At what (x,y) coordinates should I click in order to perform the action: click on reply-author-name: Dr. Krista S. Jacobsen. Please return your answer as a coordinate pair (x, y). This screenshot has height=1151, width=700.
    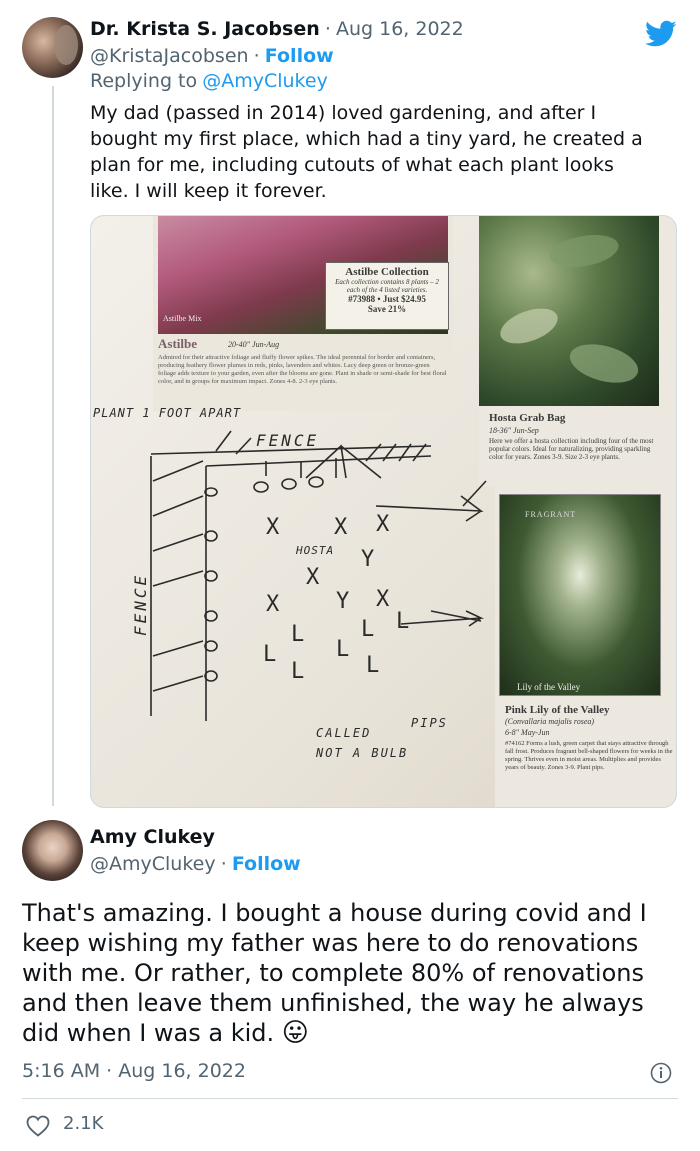
    Looking at the image, I should click on (205, 29).